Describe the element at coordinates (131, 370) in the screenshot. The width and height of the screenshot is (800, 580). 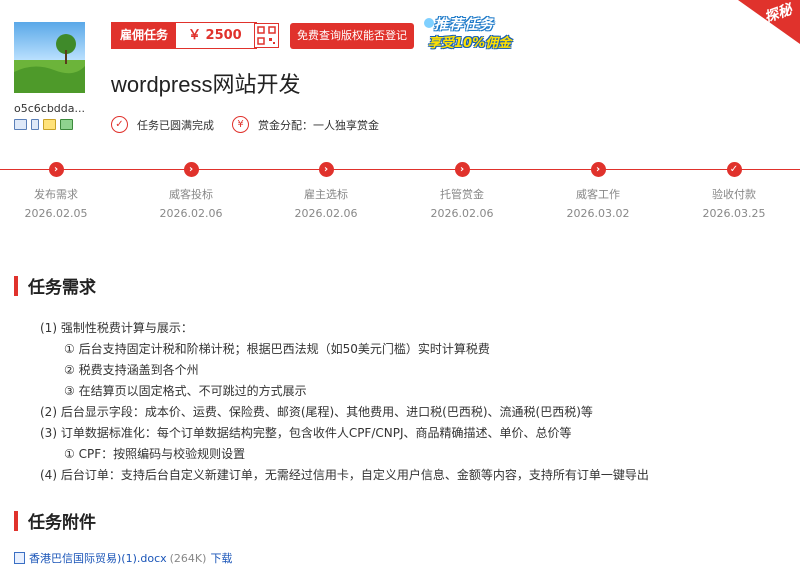
I see `requirement-line: ② 税费支持涵盖到各个州` at that location.